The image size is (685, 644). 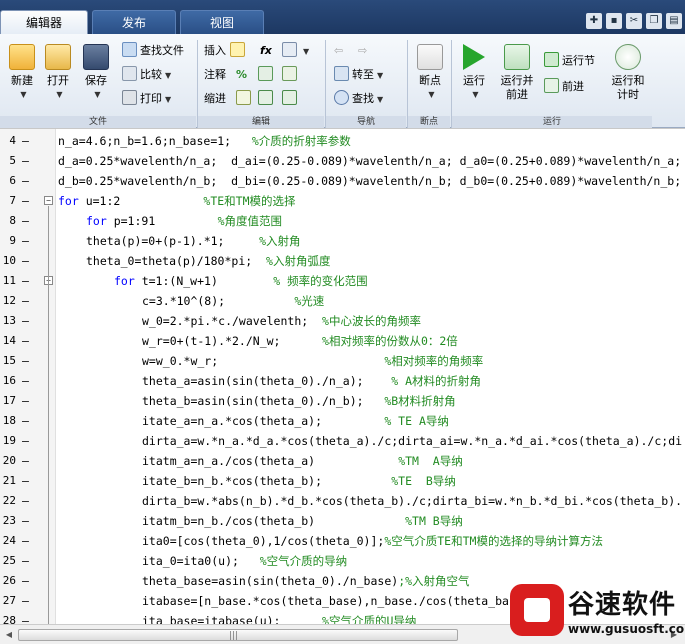 What do you see at coordinates (342, 261) in the screenshot?
I see `code-line: 10– theta_0=theta(p)/180*pi; %入射角弧度` at bounding box center [342, 261].